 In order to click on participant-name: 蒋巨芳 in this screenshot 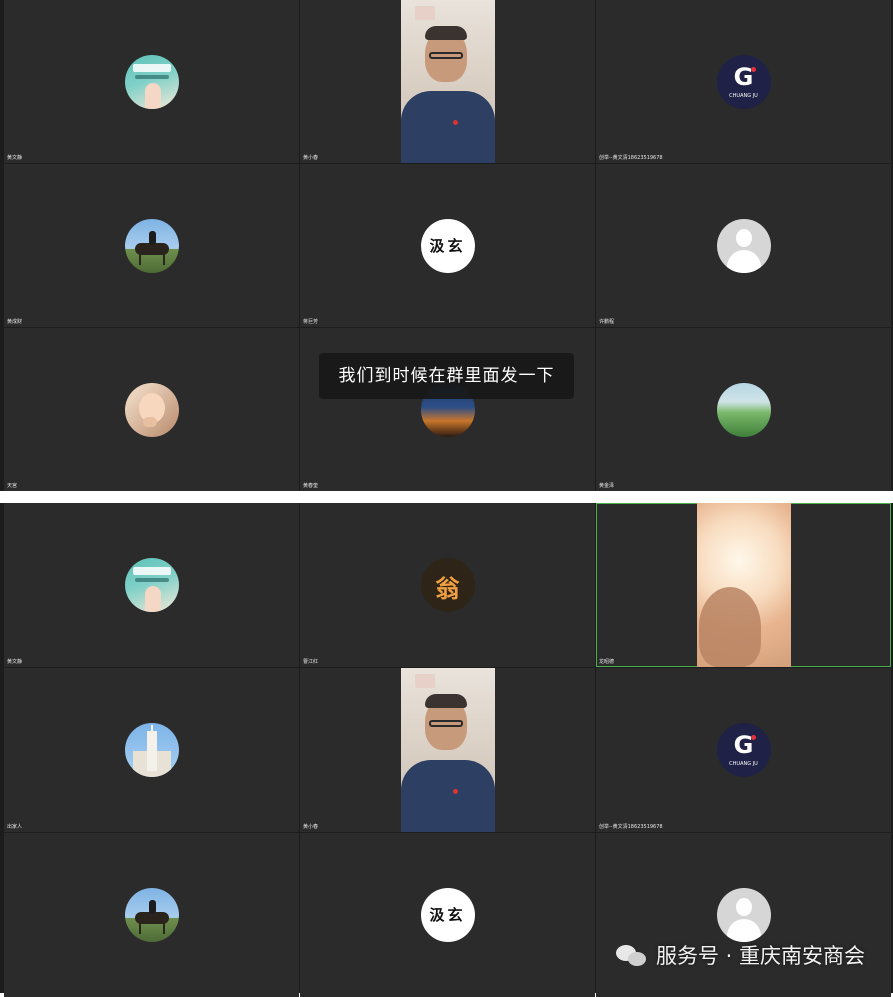, I will do `click(311, 322)`.